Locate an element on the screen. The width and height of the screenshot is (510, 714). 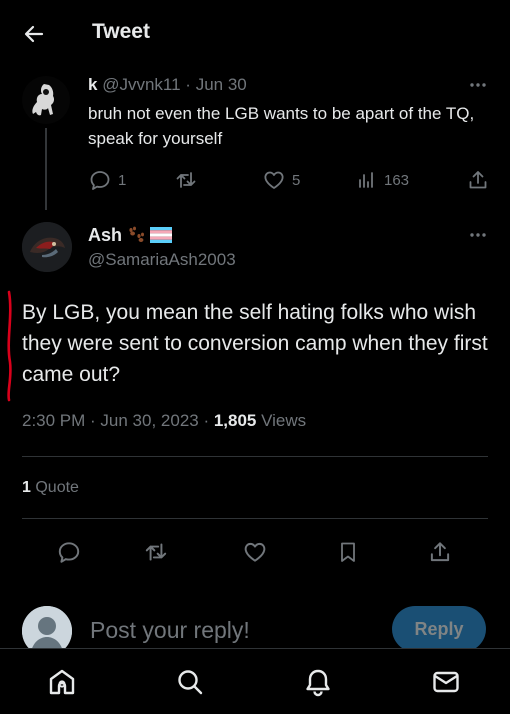
retweet-button is located at coordinates (156, 552).